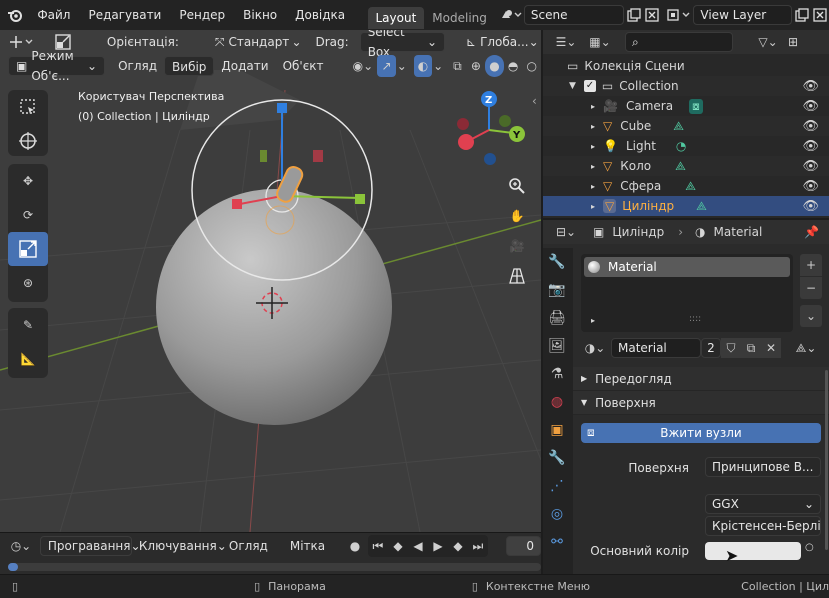  I want to click on outliner-item-sphere: ▸ ▽ Сфера ⟁ 👁, so click(686, 186).